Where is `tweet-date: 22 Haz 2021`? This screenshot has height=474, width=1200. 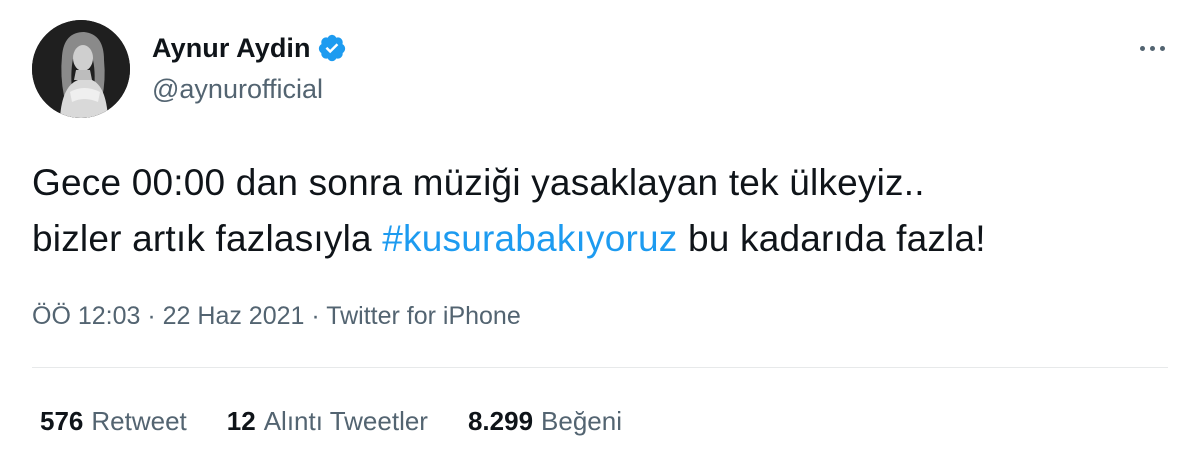
tweet-date: 22 Haz 2021 is located at coordinates (234, 316).